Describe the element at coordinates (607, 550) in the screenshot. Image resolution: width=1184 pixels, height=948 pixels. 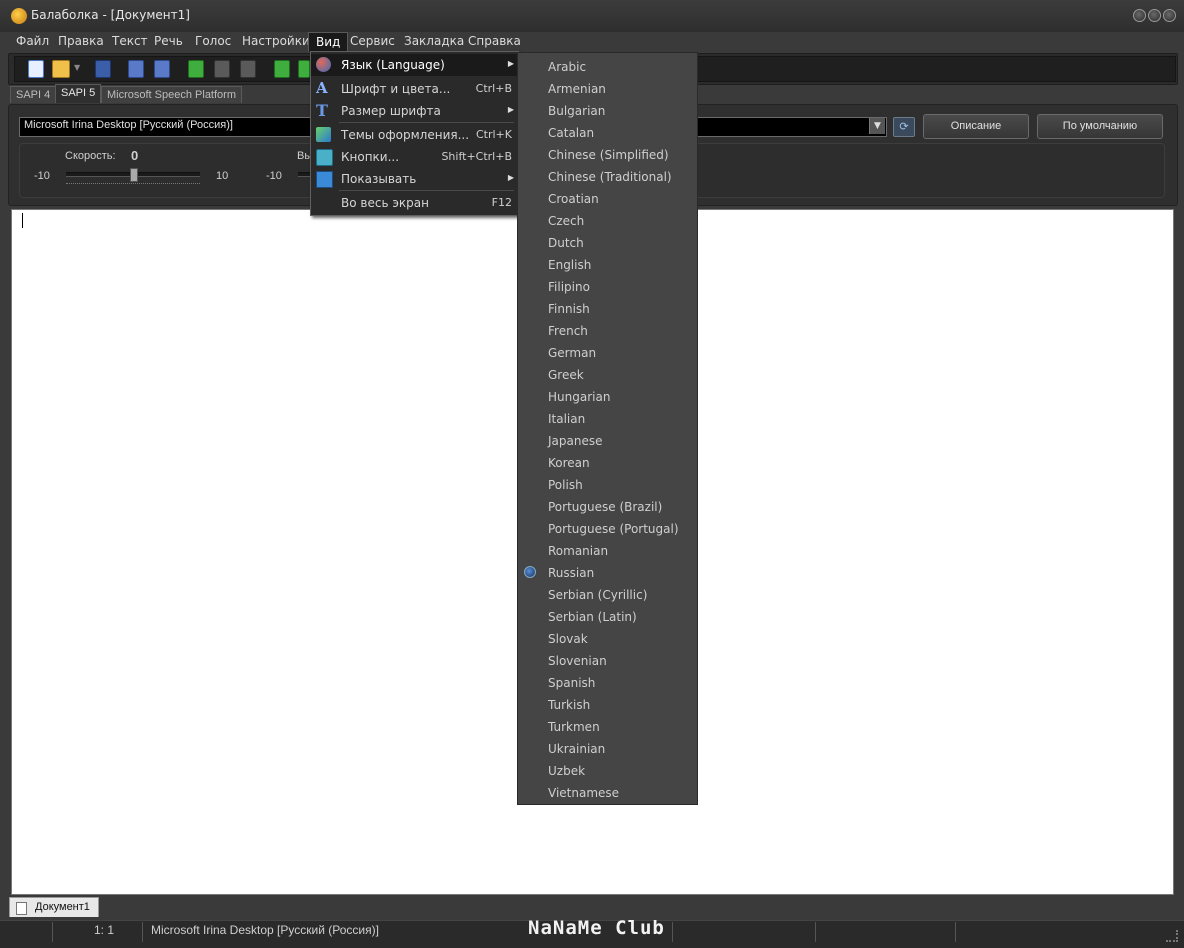
I see `language-option: Romanian` at that location.